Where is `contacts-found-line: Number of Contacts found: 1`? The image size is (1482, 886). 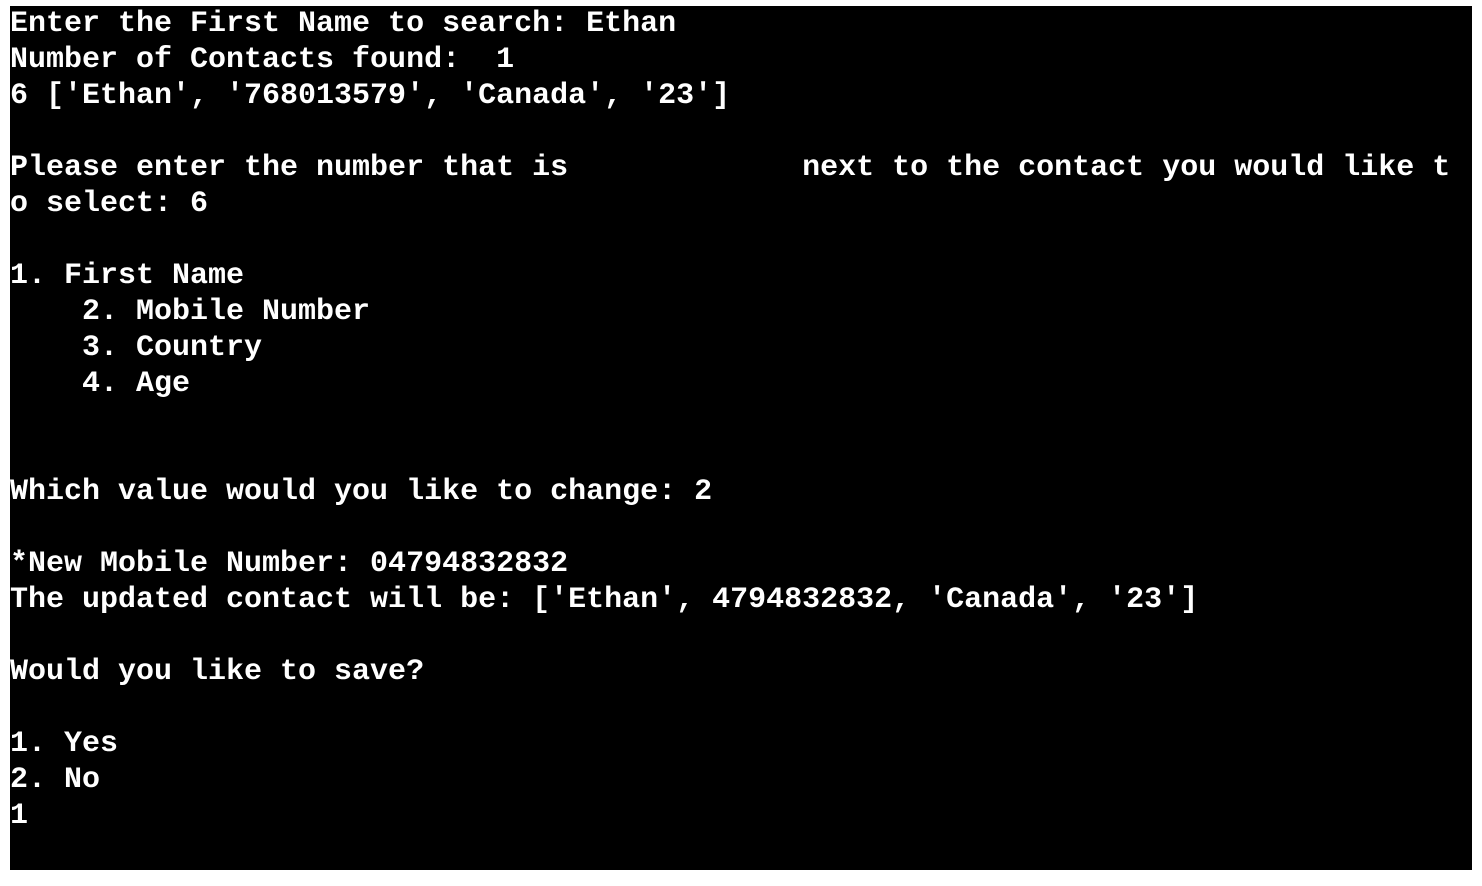
contacts-found-line: Number of Contacts found: 1 is located at coordinates (262, 60).